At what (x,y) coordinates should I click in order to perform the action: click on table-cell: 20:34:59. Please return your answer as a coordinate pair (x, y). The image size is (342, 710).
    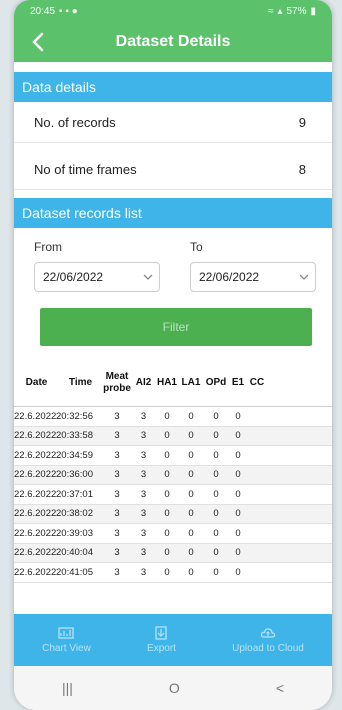
    Looking at the image, I should click on (74, 455).